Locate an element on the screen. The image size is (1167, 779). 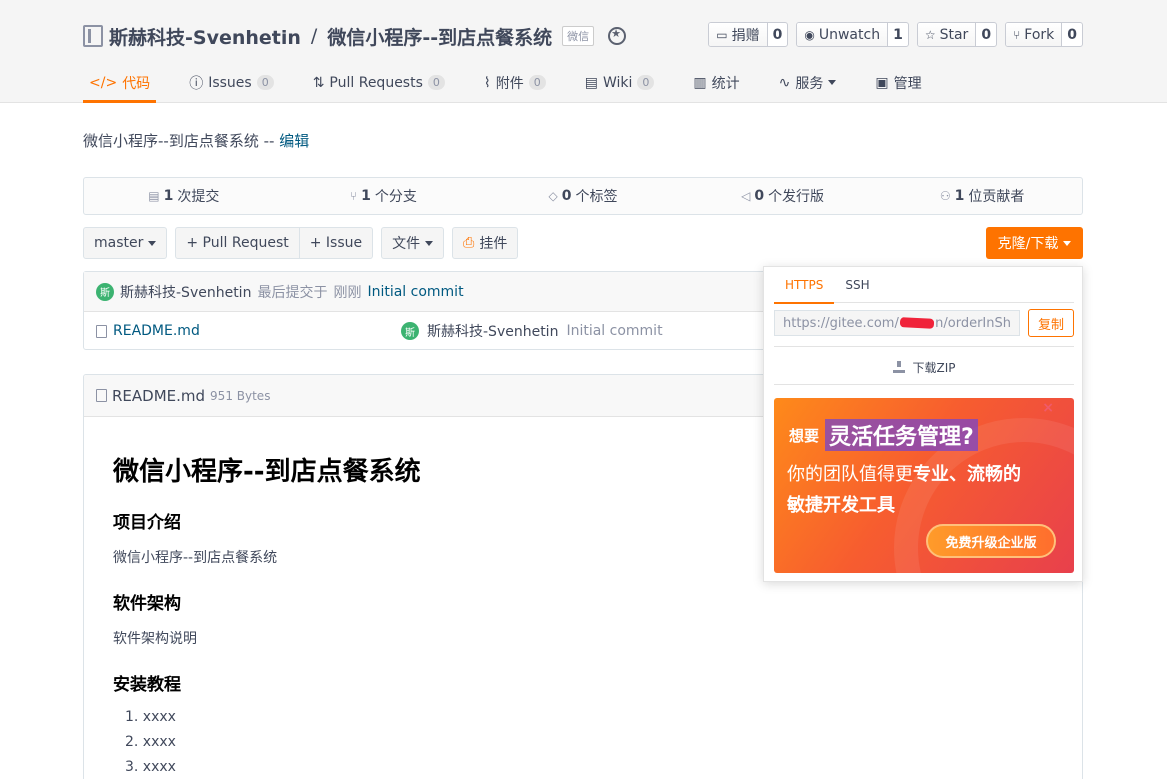
commits-icon: ▤ is located at coordinates (154, 196).